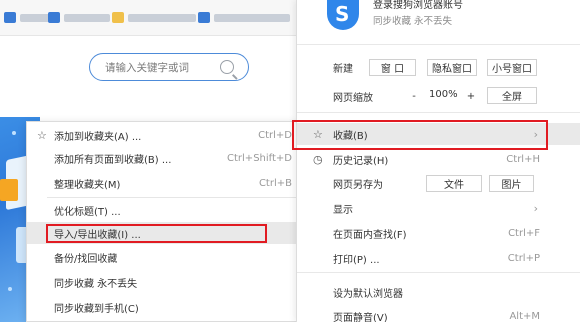 Image resolution: width=581 pixels, height=322 pixels. Describe the element at coordinates (454, 183) in the screenshot. I see `save-as-file-button: 文件` at that location.